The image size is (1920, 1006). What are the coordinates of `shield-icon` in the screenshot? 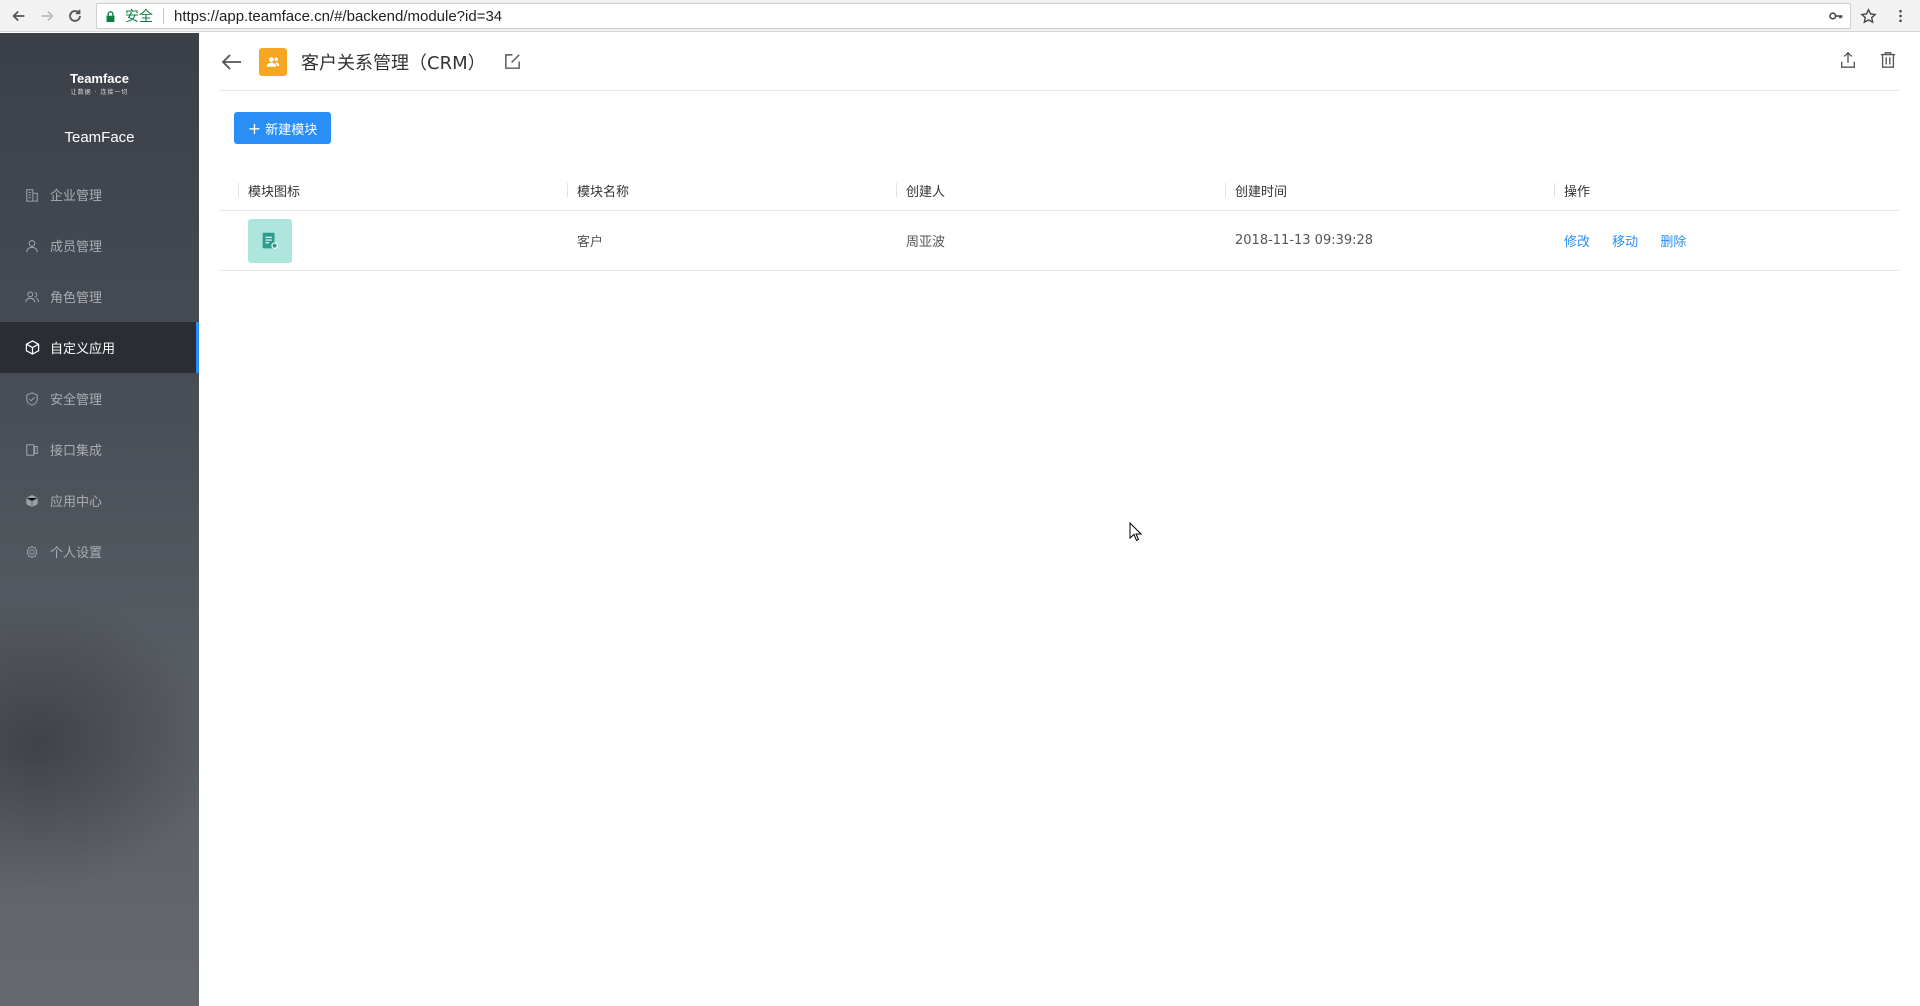 It's located at (32, 399).